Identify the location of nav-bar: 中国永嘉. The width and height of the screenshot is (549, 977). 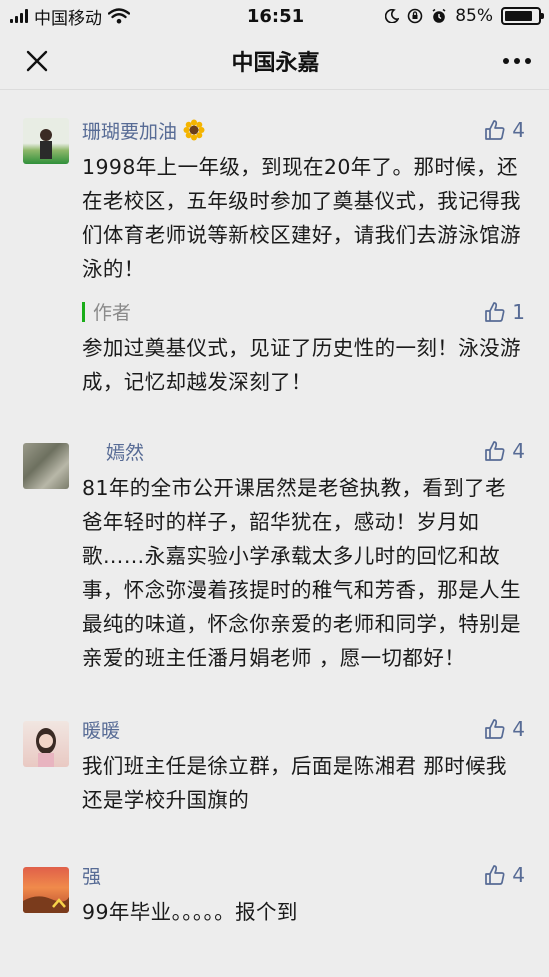
(274, 61).